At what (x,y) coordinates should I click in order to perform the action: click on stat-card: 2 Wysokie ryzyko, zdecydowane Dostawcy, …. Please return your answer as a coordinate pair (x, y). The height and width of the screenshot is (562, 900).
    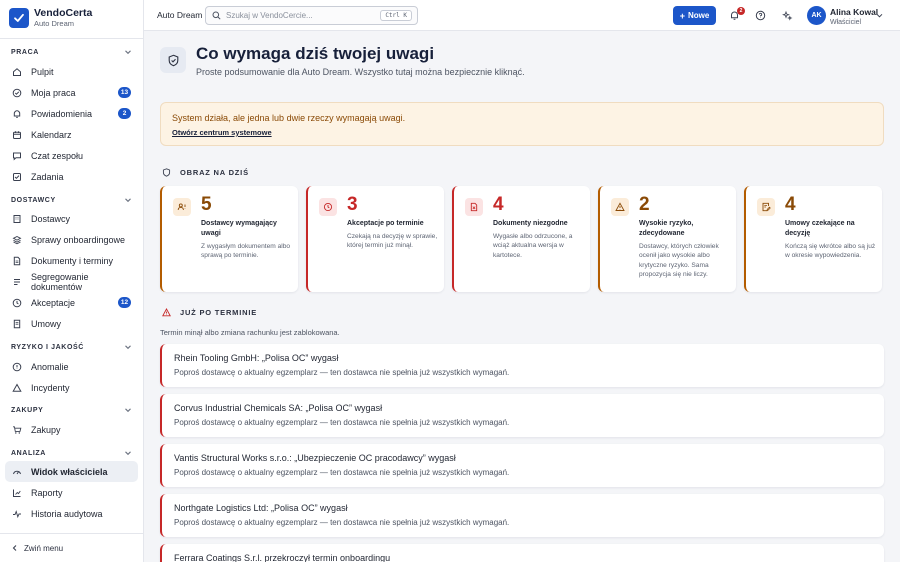
    Looking at the image, I should click on (667, 239).